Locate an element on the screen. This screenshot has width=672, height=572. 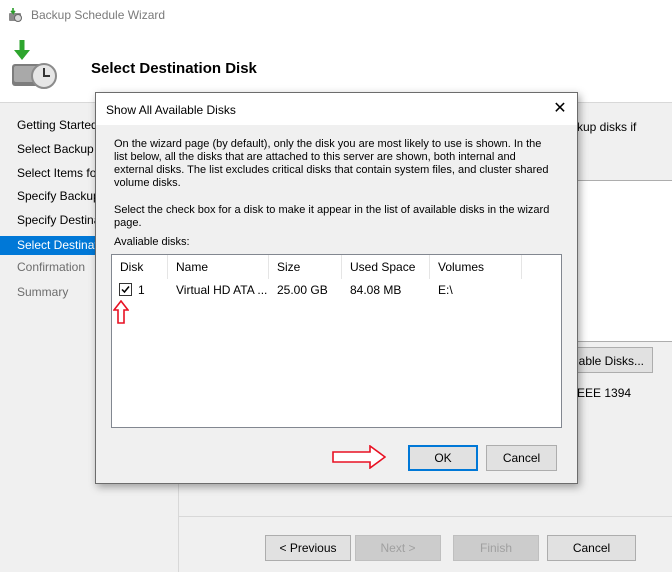
destination-disk-list is located at coordinates (624, 261).